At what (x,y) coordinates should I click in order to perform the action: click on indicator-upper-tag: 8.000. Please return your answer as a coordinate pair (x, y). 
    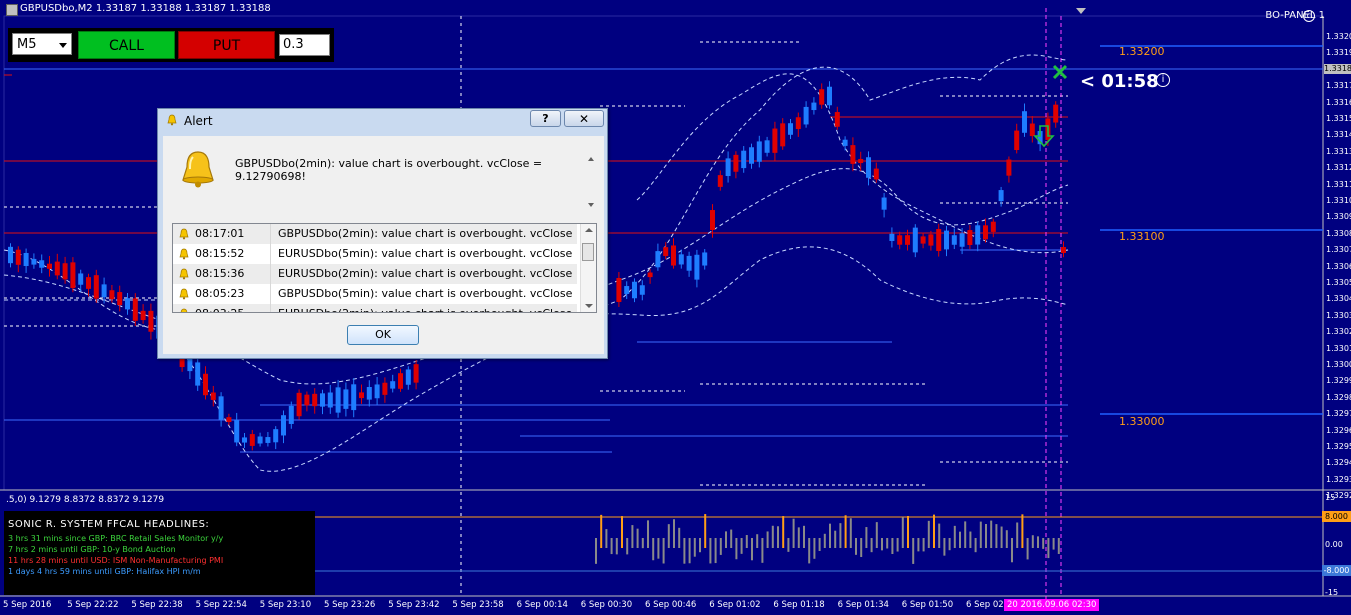
    Looking at the image, I should click on (1336, 516).